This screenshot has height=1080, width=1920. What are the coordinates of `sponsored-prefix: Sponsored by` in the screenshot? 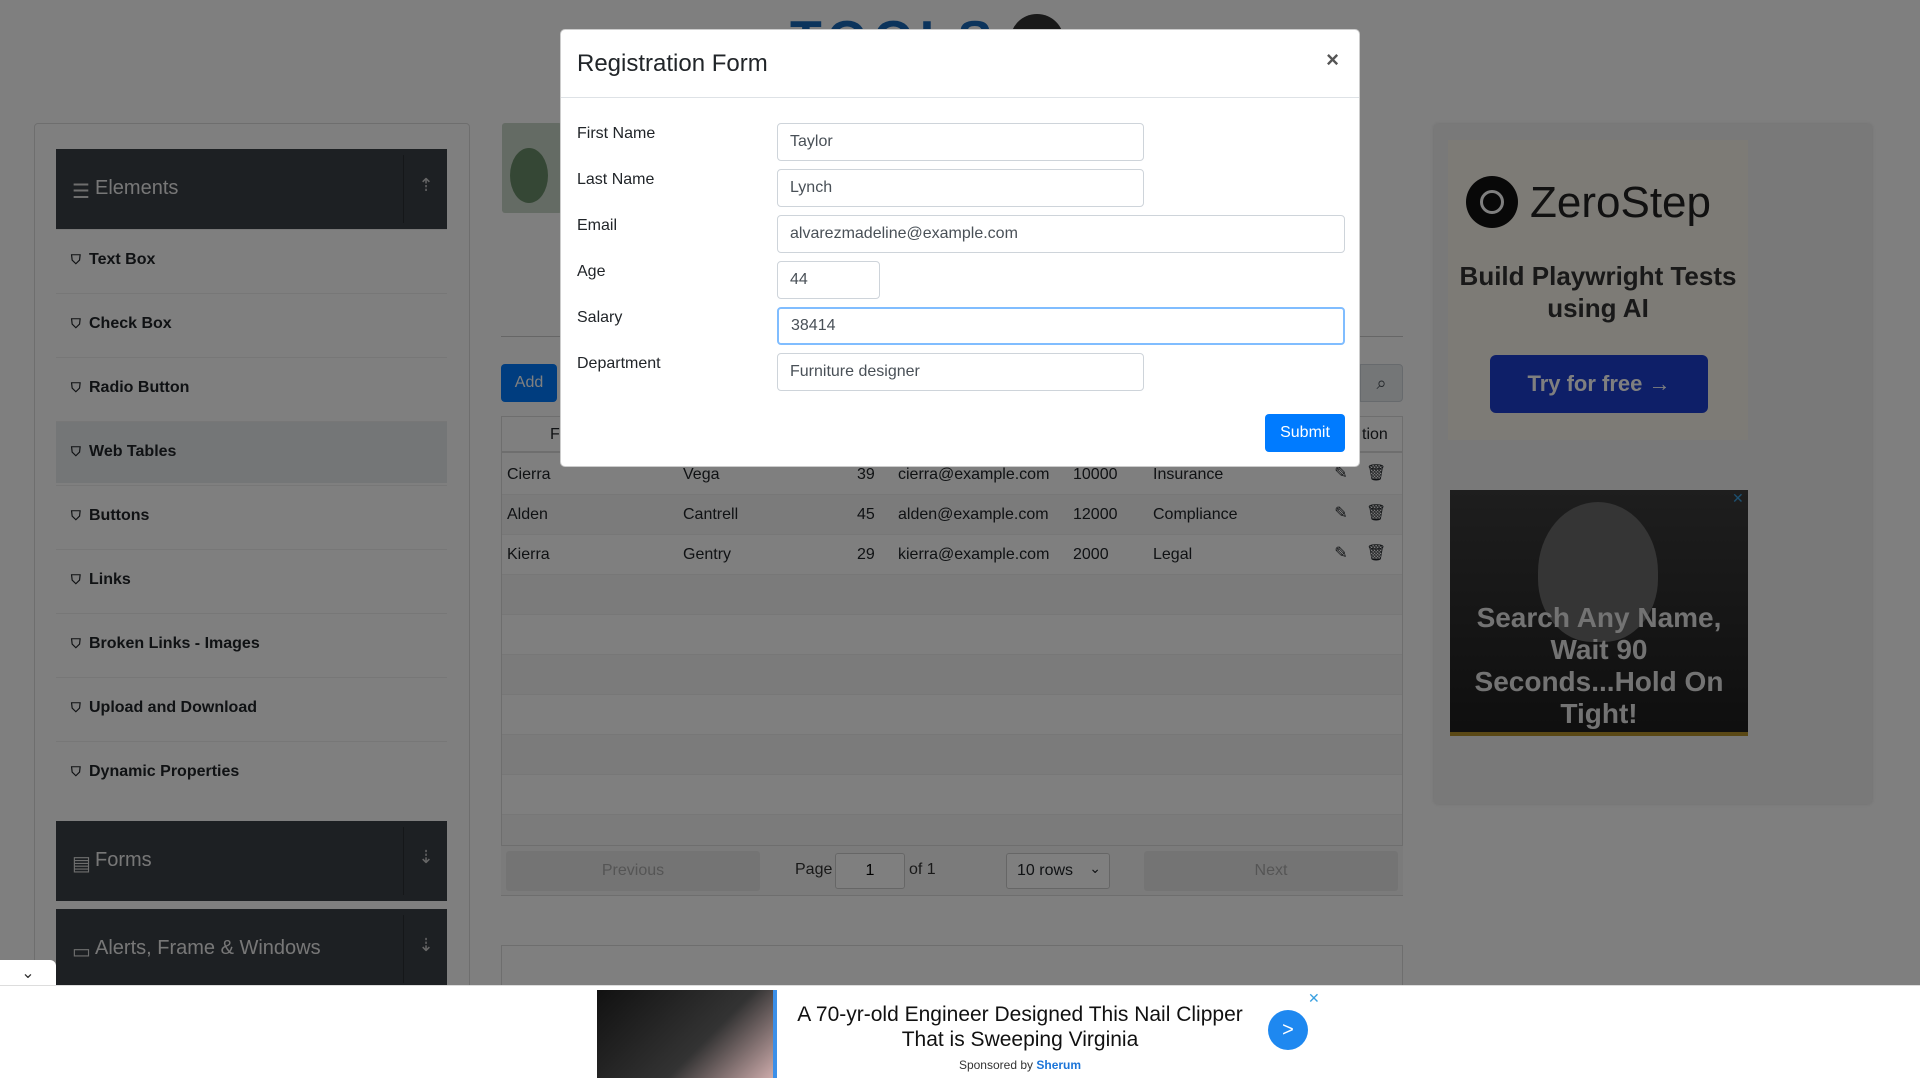 It's located at (996, 1065).